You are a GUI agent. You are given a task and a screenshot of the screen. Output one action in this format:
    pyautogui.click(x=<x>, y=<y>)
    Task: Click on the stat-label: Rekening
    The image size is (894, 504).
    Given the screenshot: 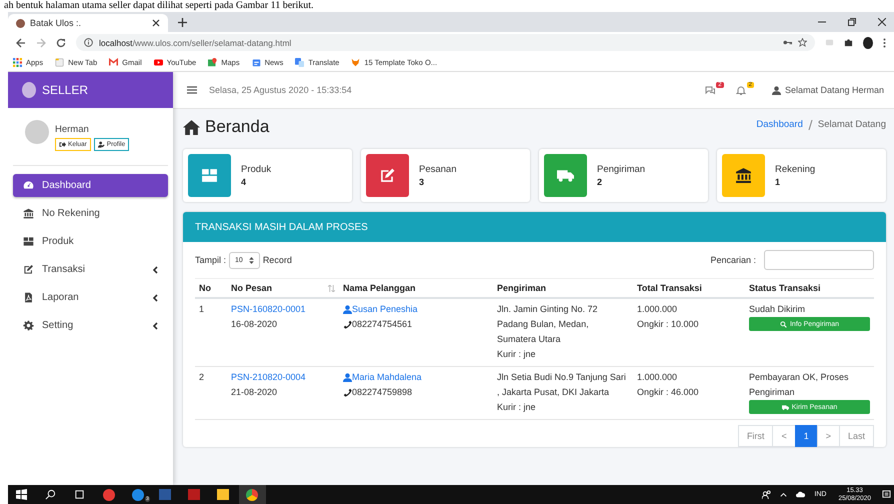 What is the action you would take?
    pyautogui.click(x=795, y=169)
    